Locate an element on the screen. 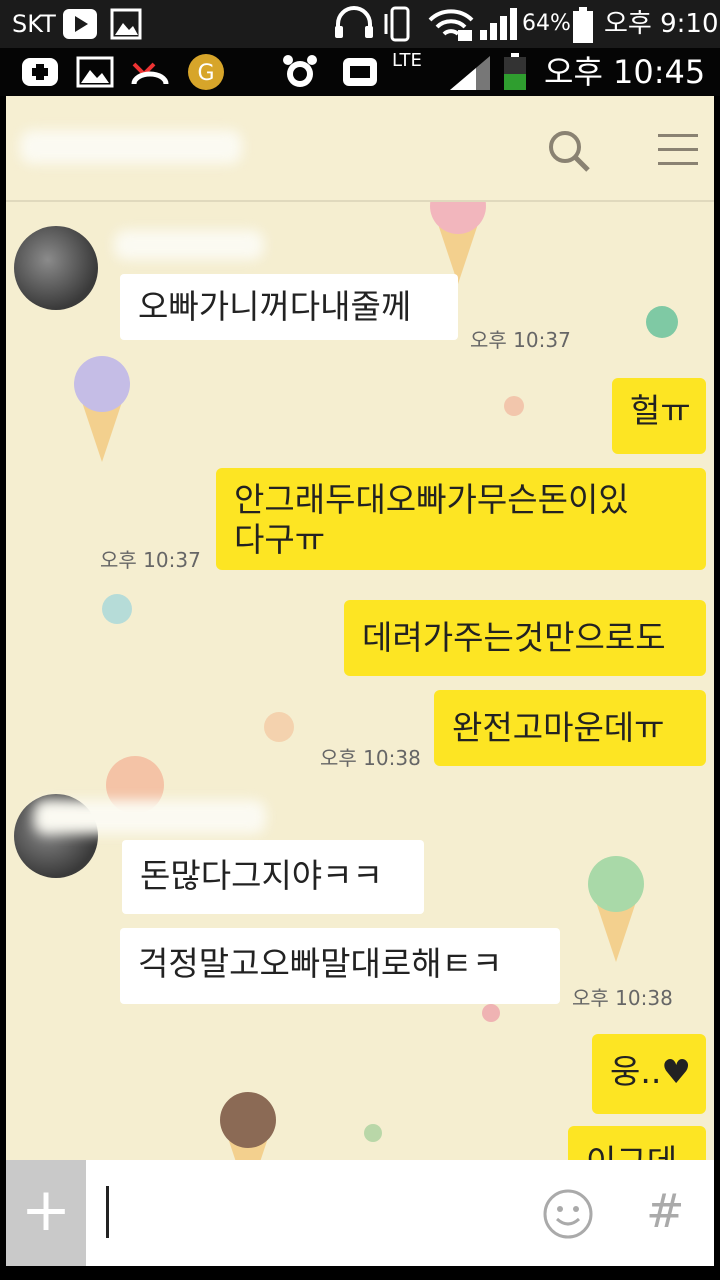 The image size is (720, 1280). battery-icon is located at coordinates (583, 25).